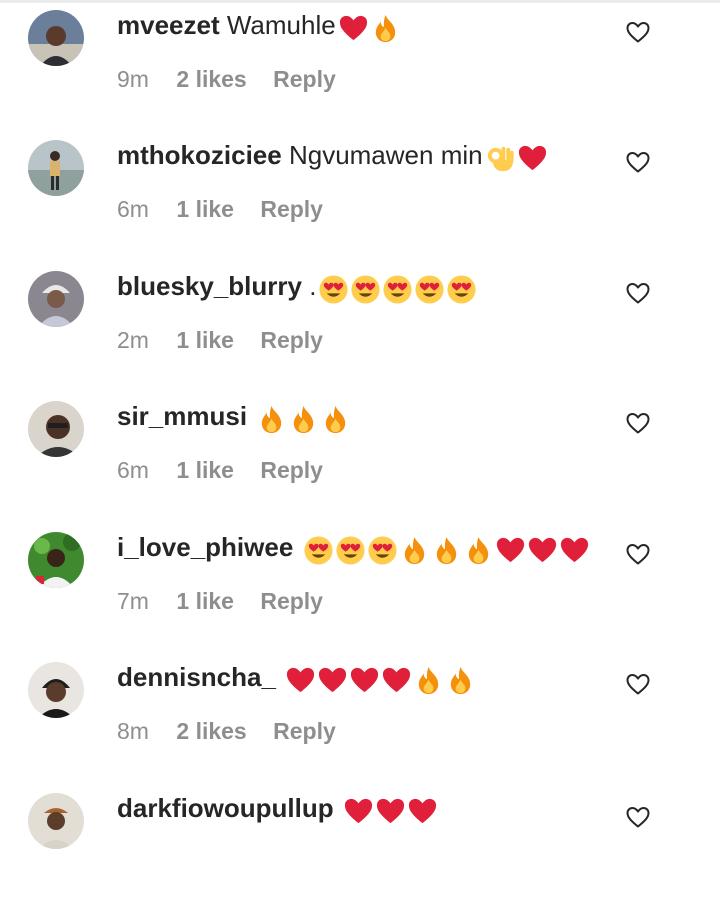  I want to click on comment-text-line: mthokoziciee Ngvumawen min, so click(333, 157).